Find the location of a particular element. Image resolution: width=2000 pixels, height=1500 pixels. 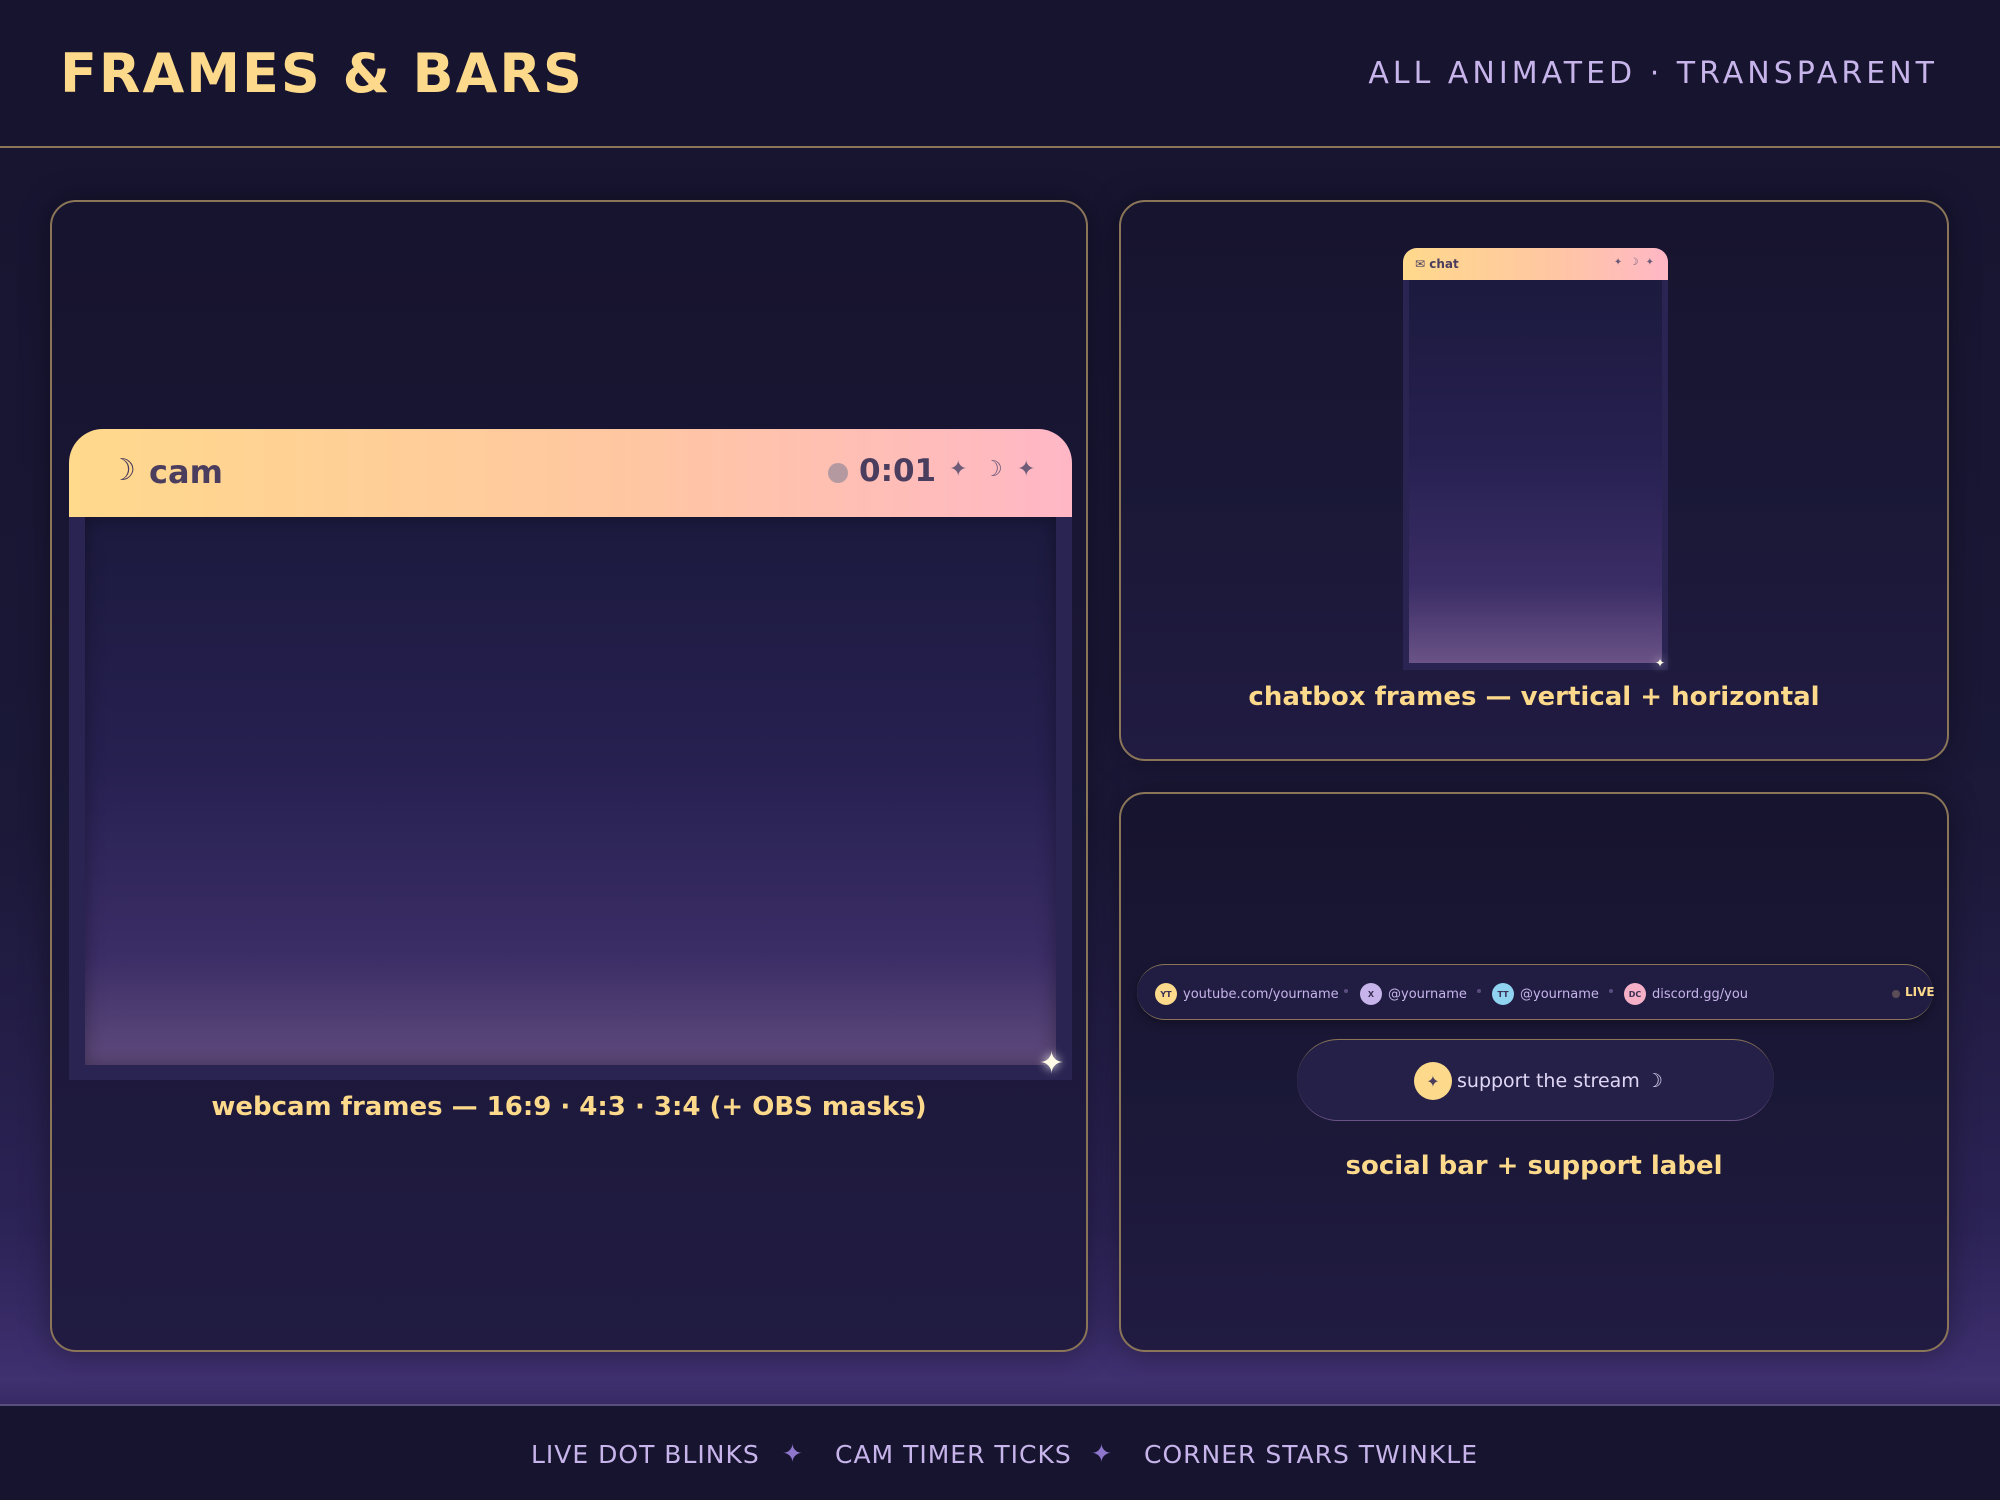

social-item-discord: DC discord.gg/you is located at coordinates (1686, 994).